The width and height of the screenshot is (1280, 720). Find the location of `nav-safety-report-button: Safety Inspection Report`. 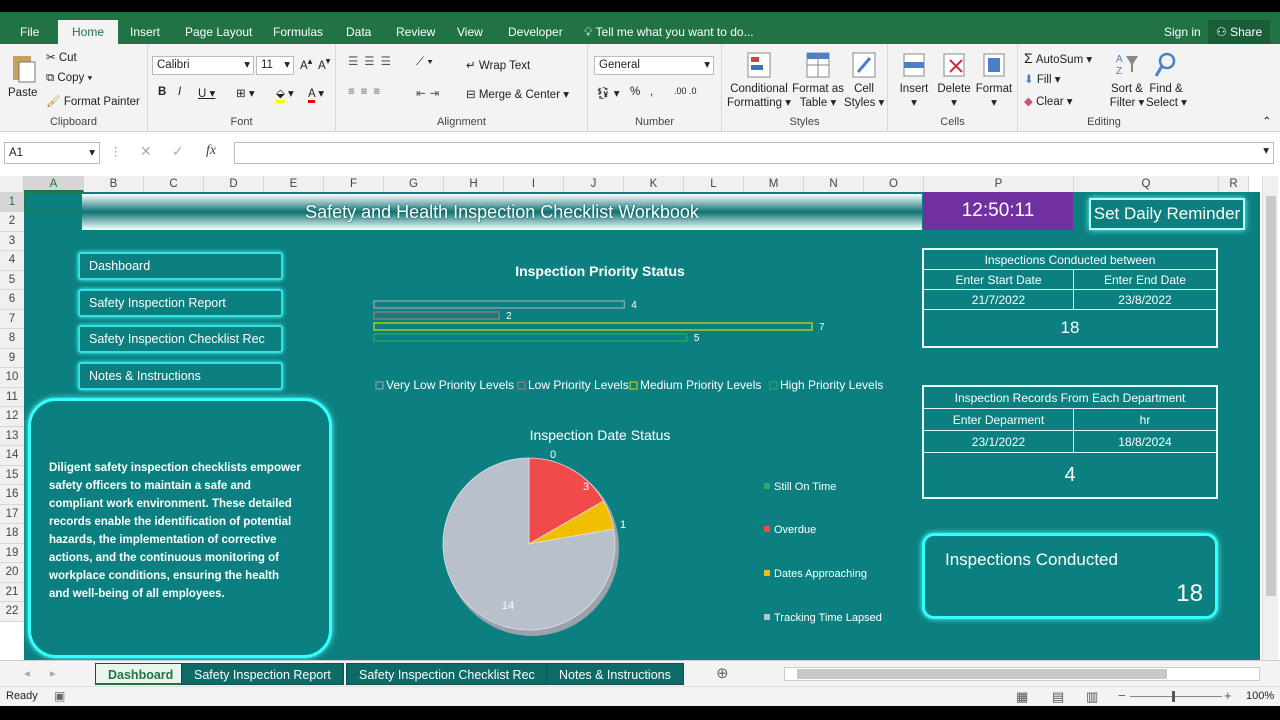

nav-safety-report-button: Safety Inspection Report is located at coordinates (180, 303).